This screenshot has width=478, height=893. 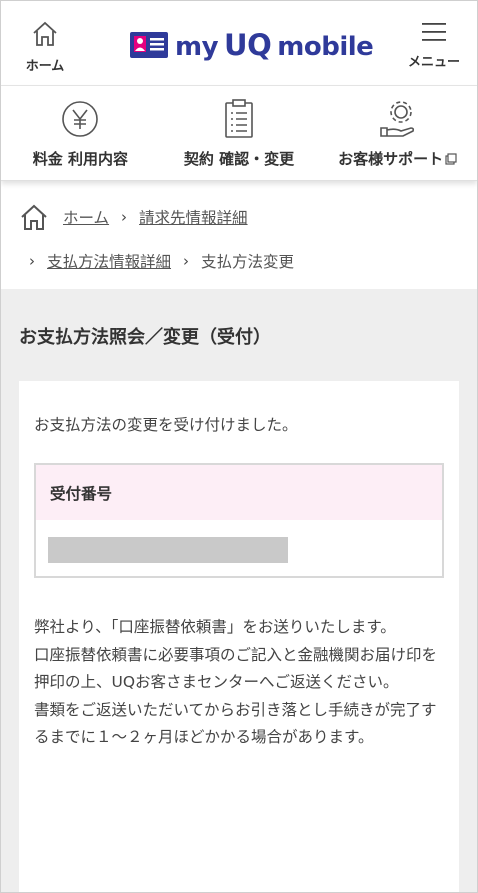 What do you see at coordinates (239, 159) in the screenshot?
I see `nav-item-label: 契約 確認・変更` at bounding box center [239, 159].